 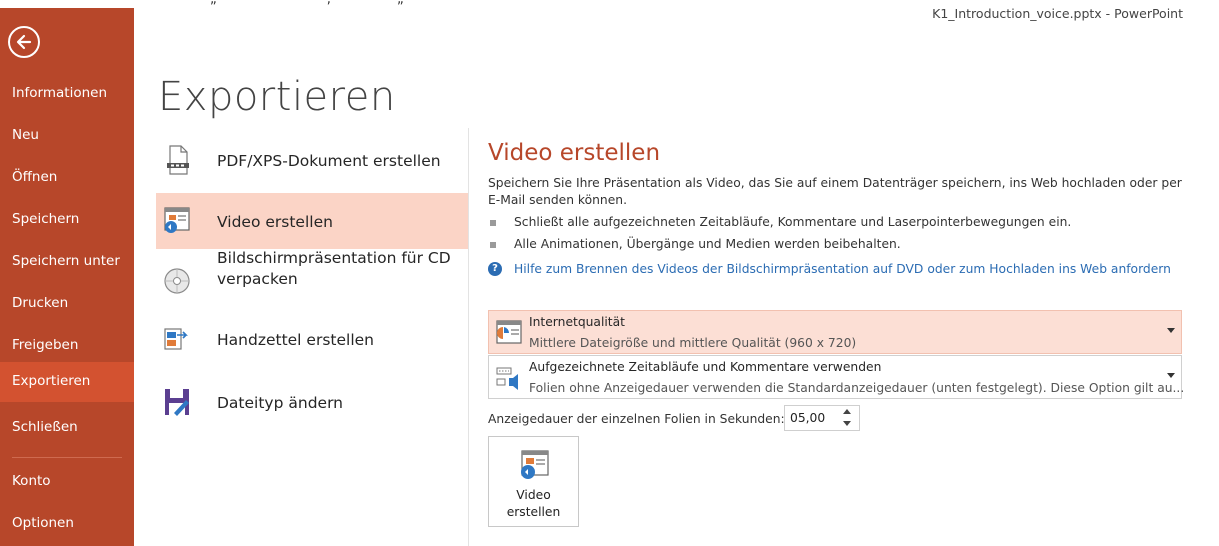 I want to click on back-arrow-icon, so click(x=24, y=42).